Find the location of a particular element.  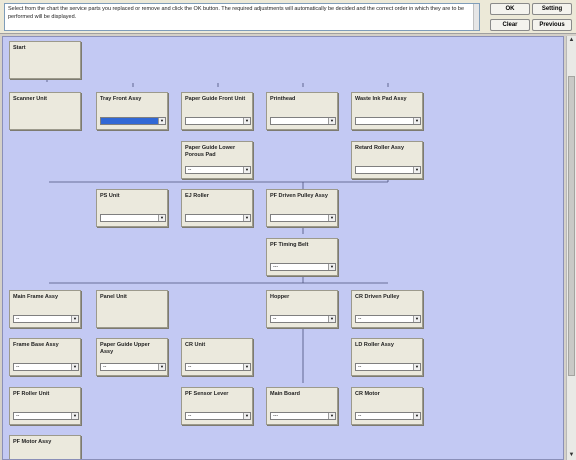

node-cr-driven-pulley: CR Driven Pulley -- ▼ is located at coordinates (387, 309).